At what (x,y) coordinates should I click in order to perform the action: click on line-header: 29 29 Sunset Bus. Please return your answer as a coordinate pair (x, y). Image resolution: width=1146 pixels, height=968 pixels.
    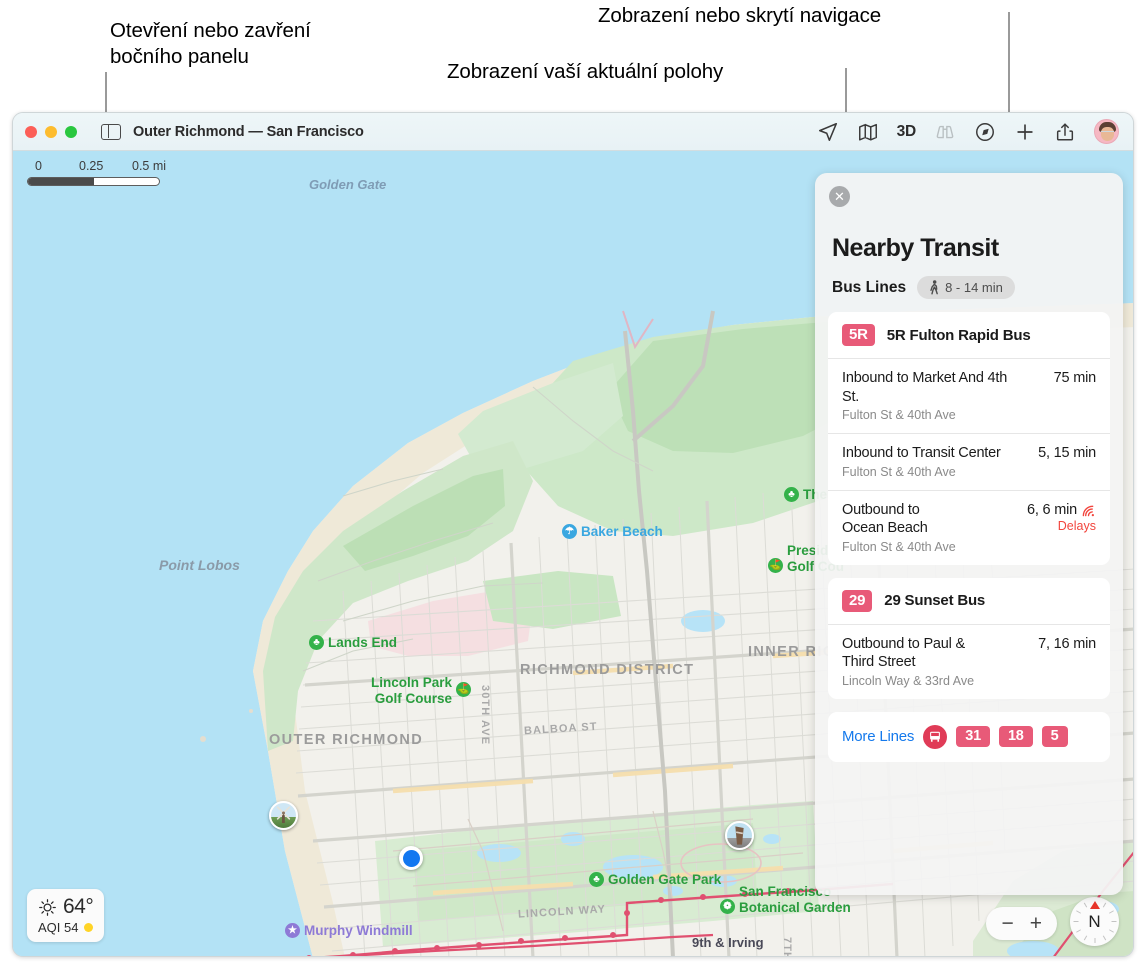
    Looking at the image, I should click on (969, 601).